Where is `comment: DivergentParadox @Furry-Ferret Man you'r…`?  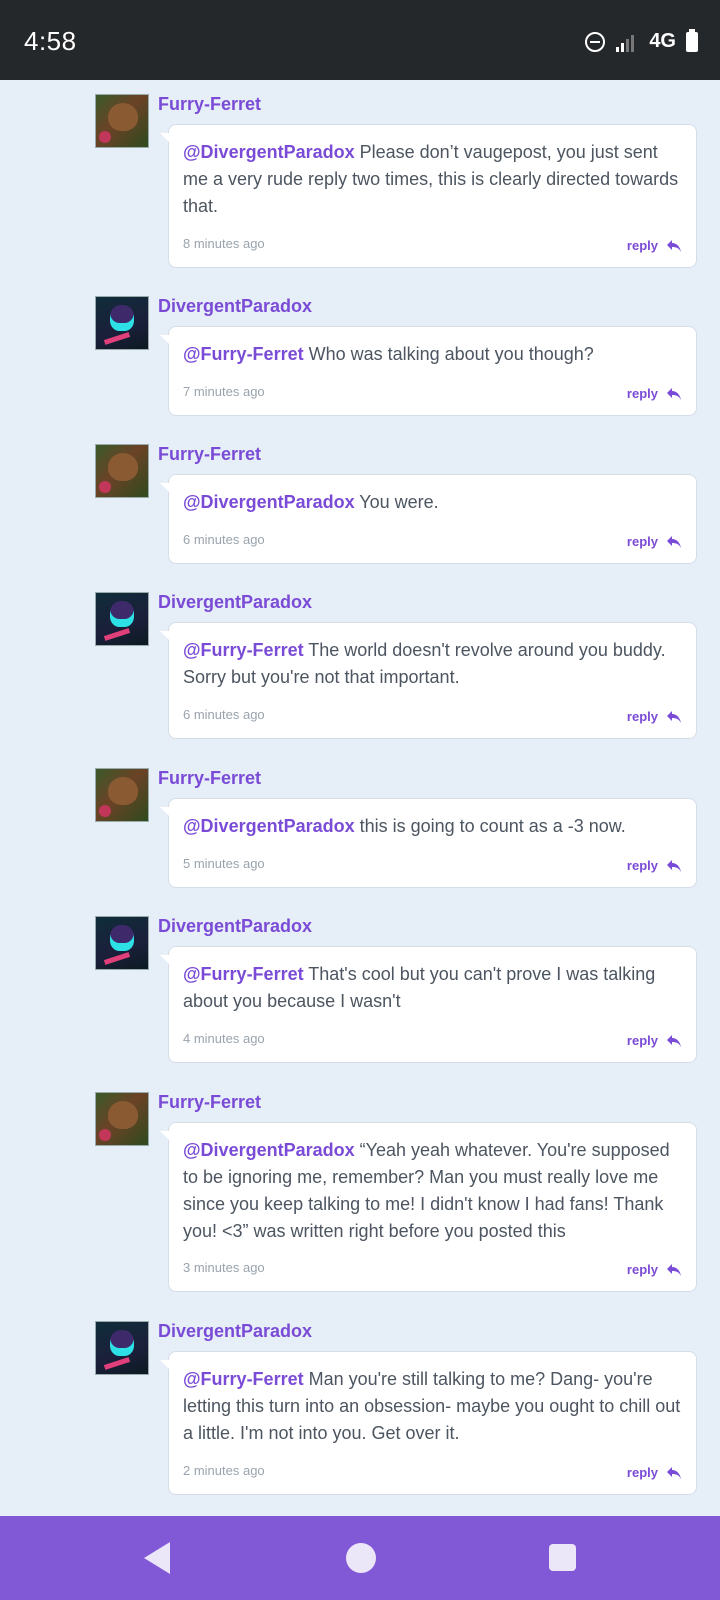 comment: DivergentParadox @Furry-Ferret Man you'r… is located at coordinates (360, 1408).